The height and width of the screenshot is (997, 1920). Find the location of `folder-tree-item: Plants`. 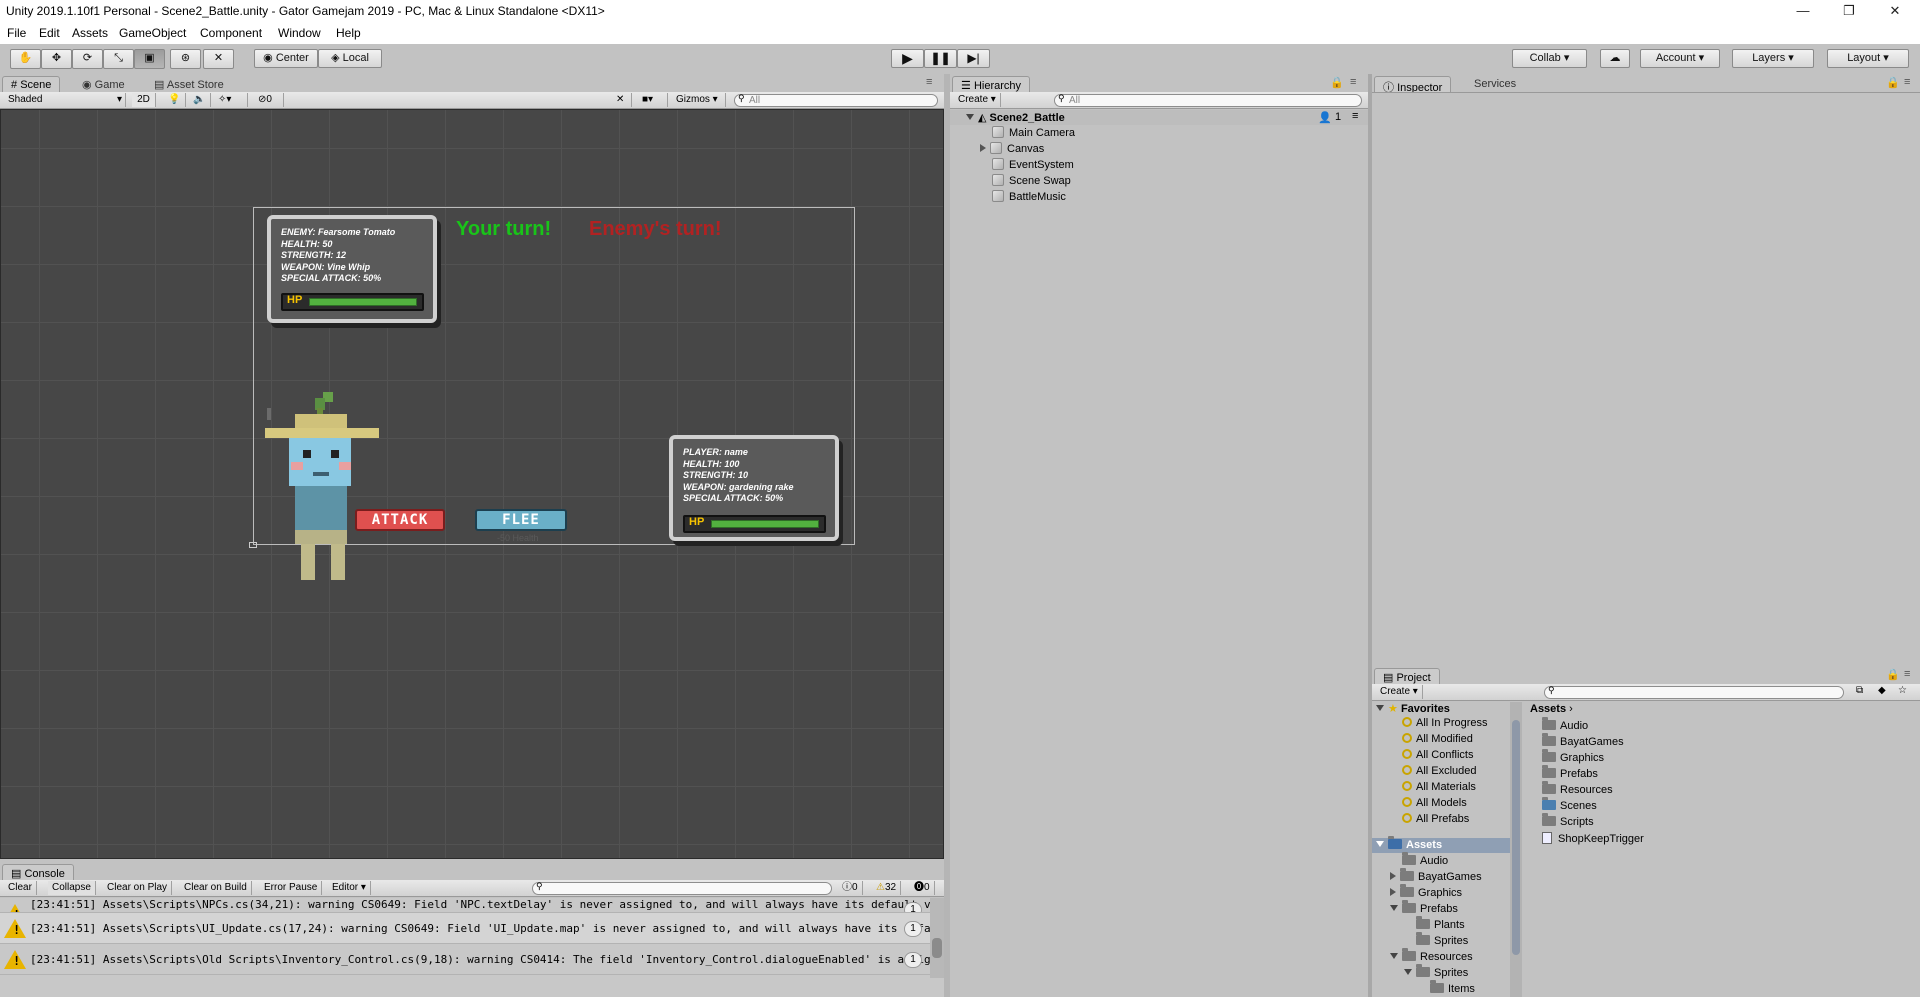

folder-tree-item: Plants is located at coordinates (1440, 923).